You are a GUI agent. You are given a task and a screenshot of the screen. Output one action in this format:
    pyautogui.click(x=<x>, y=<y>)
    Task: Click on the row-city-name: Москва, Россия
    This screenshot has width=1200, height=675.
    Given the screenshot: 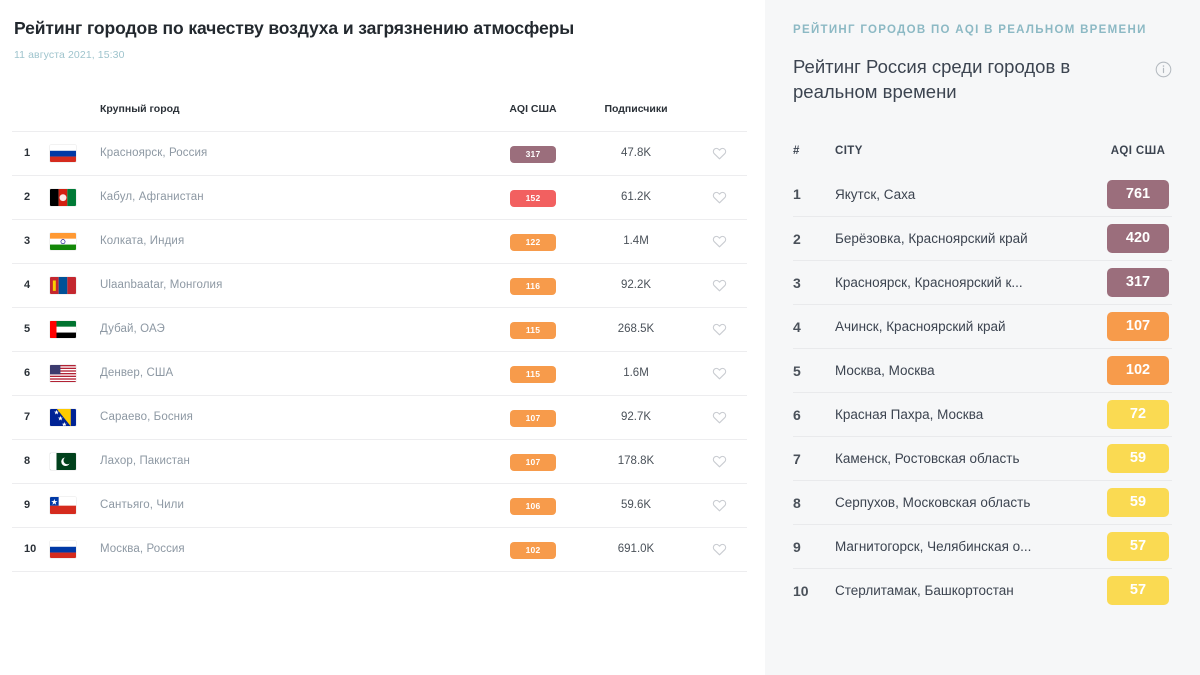 What is the action you would take?
    pyautogui.click(x=292, y=549)
    